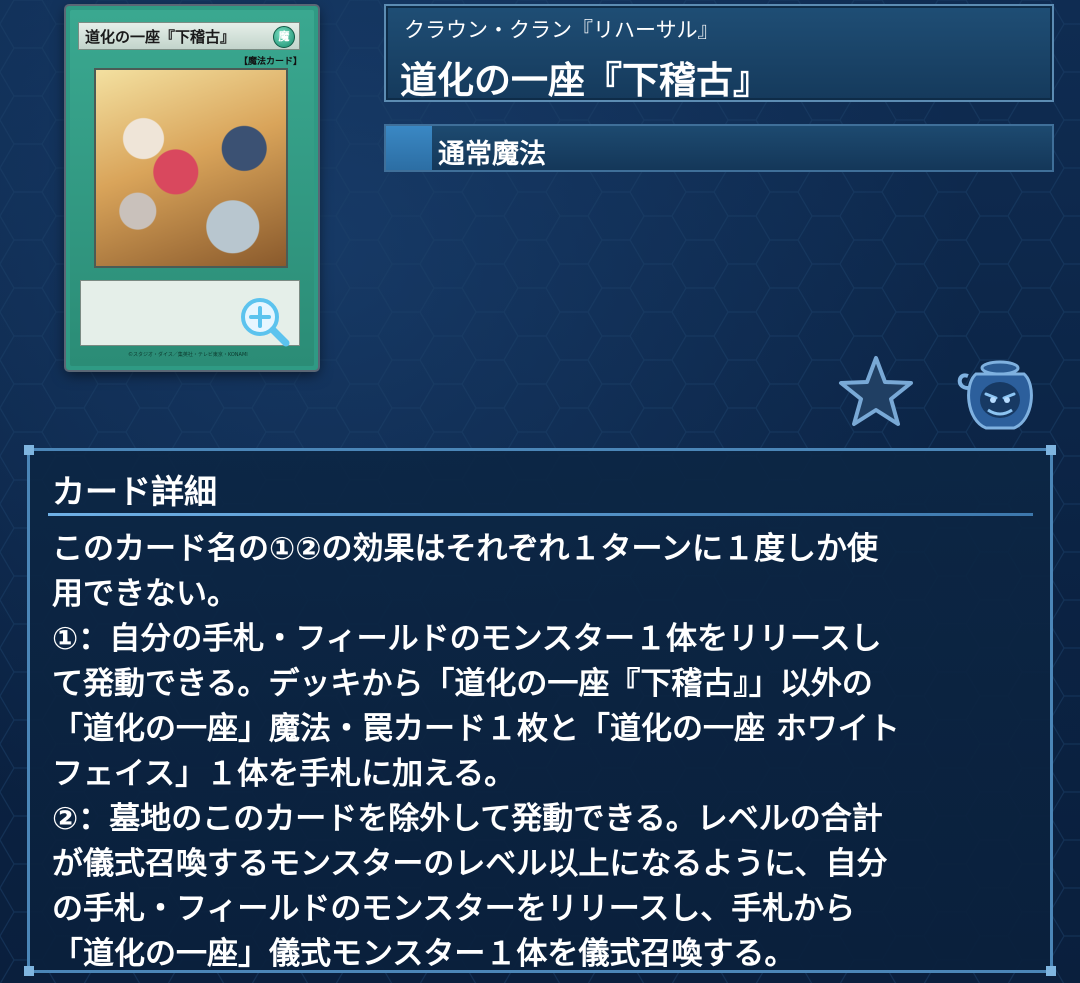 The height and width of the screenshot is (983, 1080). What do you see at coordinates (719, 148) in the screenshot?
I see `card-type-panel: 通常魔法` at bounding box center [719, 148].